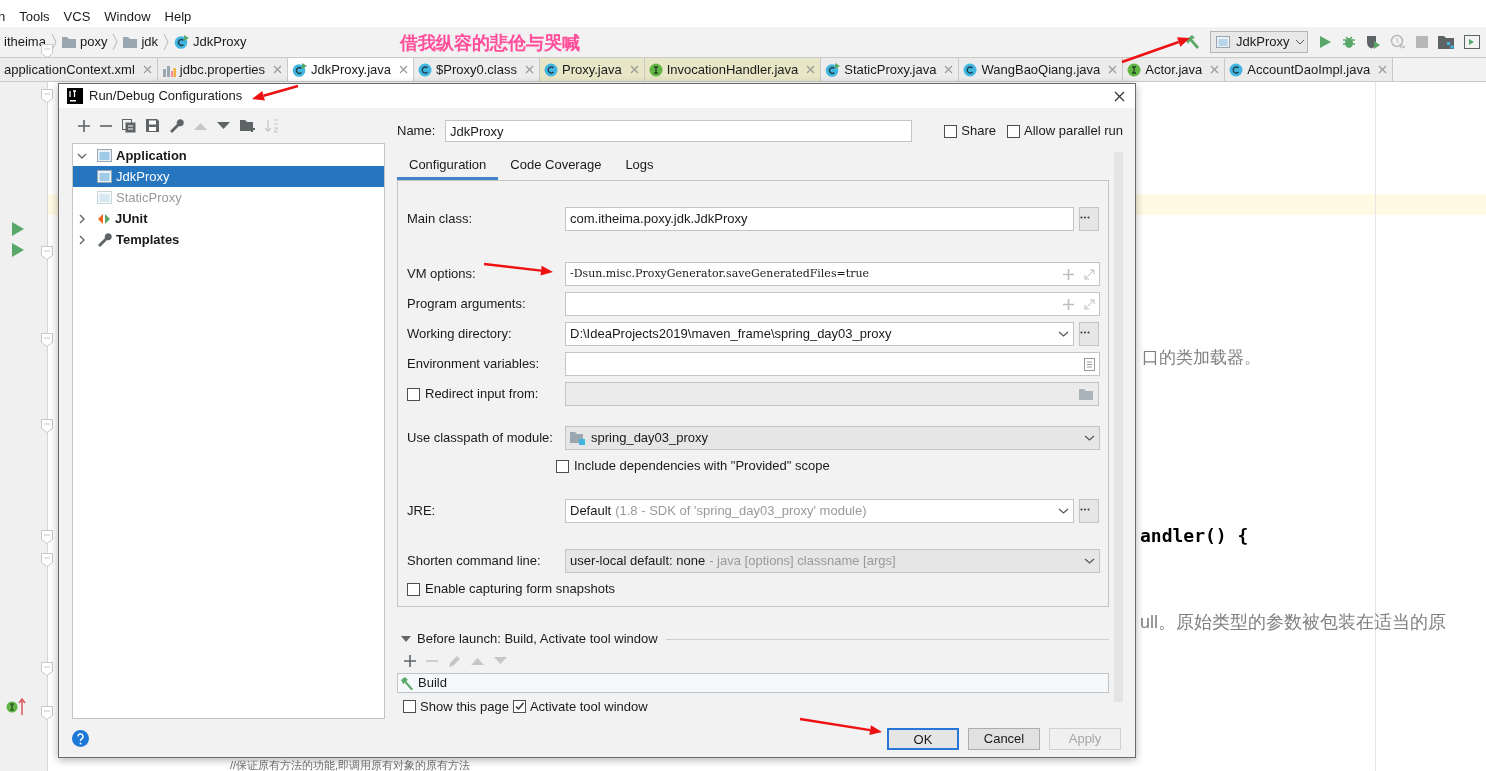  What do you see at coordinates (1004, 738) in the screenshot?
I see `dialog-button: Cancel` at bounding box center [1004, 738].